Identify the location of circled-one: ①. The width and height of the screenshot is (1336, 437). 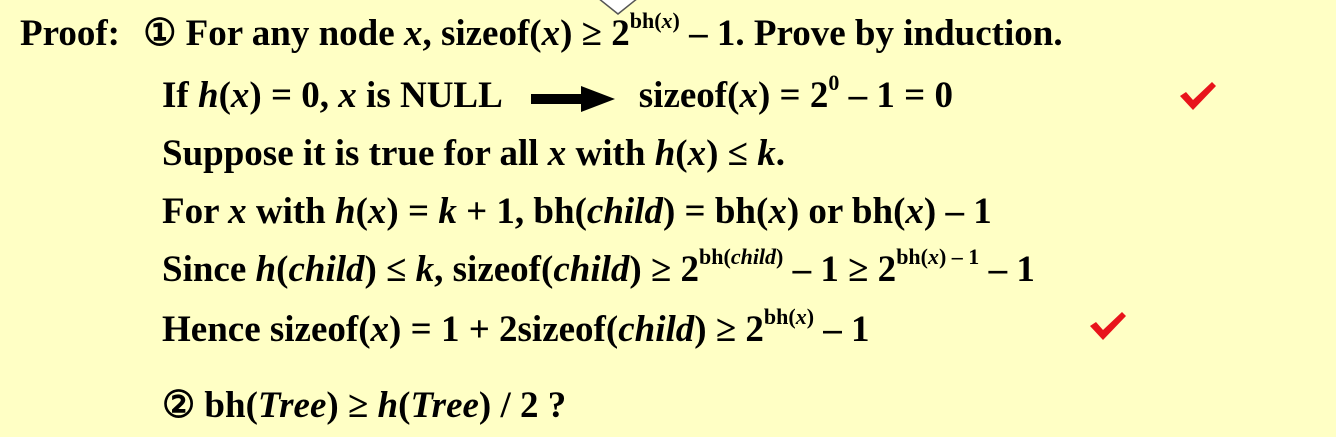
(160, 33).